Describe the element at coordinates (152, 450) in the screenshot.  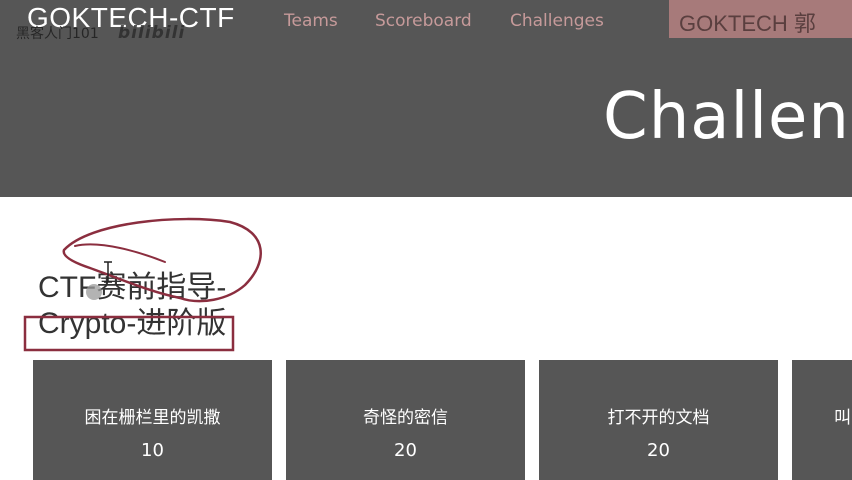
I see `challenge-points: 10` at that location.